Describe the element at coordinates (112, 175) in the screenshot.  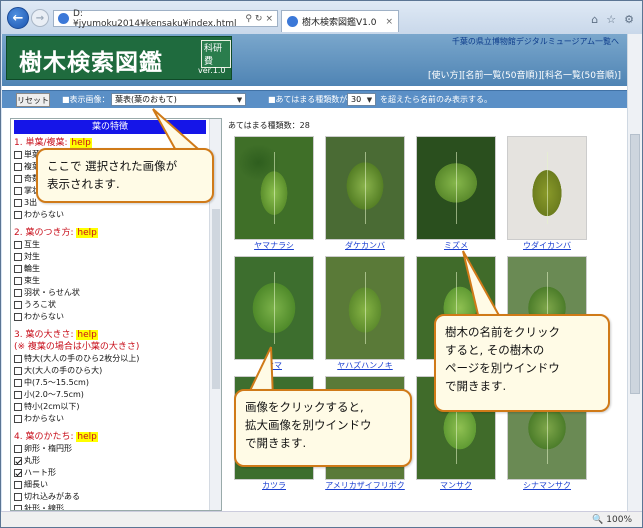
I see `callout-select-text: ここで 選択された画像が 表示されます.` at that location.